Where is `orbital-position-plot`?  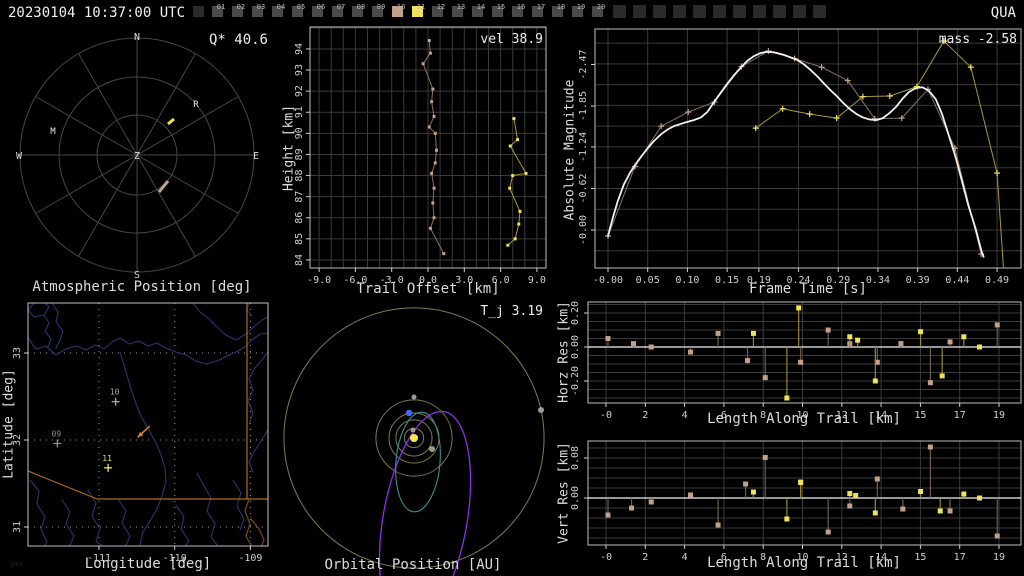 orbital-position-plot is located at coordinates (414, 441).